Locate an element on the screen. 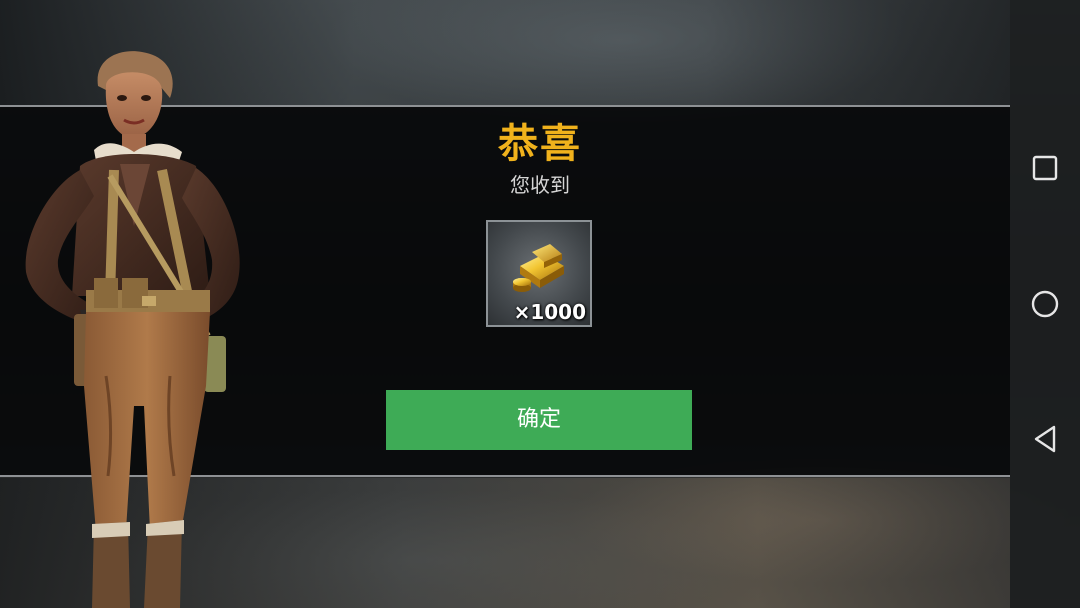  reward-quantity: ×1000 is located at coordinates (549, 312).